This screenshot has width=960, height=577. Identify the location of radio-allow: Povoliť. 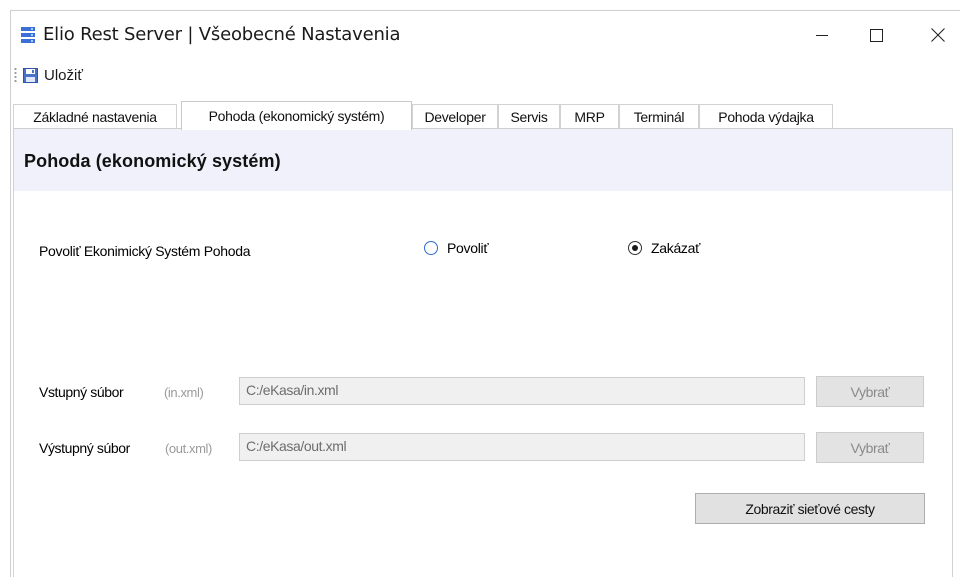
(456, 248).